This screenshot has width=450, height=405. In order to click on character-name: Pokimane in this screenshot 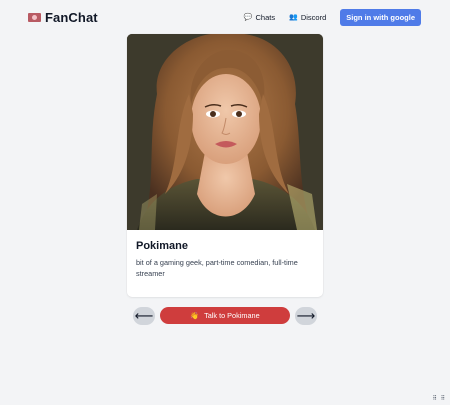, I will do `click(162, 246)`.